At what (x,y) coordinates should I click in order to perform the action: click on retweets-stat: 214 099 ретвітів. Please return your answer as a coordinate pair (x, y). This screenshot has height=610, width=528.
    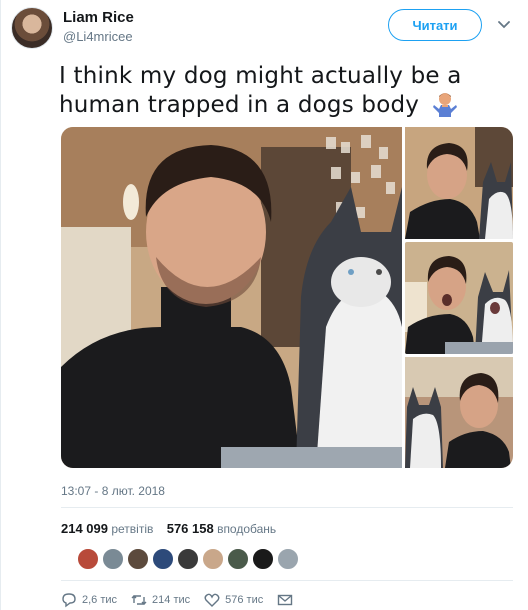
    Looking at the image, I should click on (107, 528).